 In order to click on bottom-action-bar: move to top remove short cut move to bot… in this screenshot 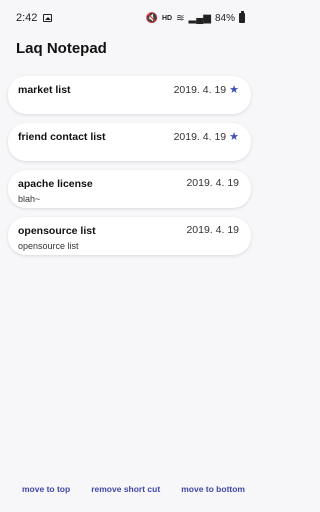, I will do `click(129, 492)`.